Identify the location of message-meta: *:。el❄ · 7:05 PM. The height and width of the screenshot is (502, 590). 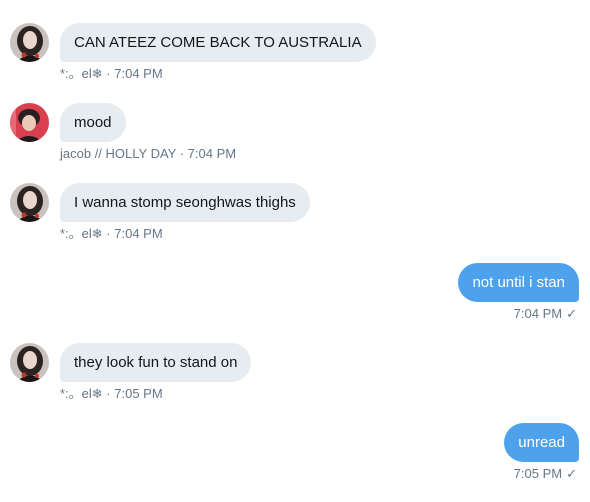
(111, 394).